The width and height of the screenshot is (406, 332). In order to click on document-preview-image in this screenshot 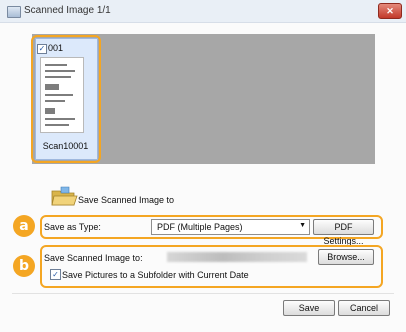, I will do `click(62, 95)`.